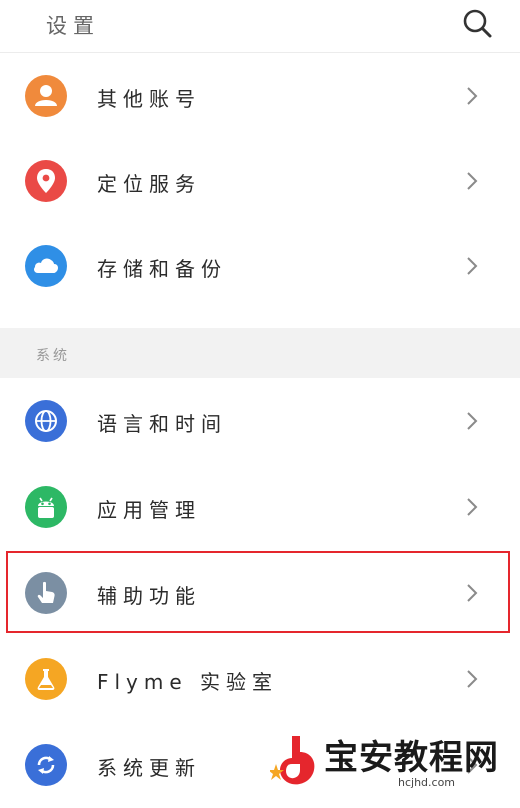 Image resolution: width=520 pixels, height=808 pixels. I want to click on settings-item-label: 系统更新, so click(149, 768).